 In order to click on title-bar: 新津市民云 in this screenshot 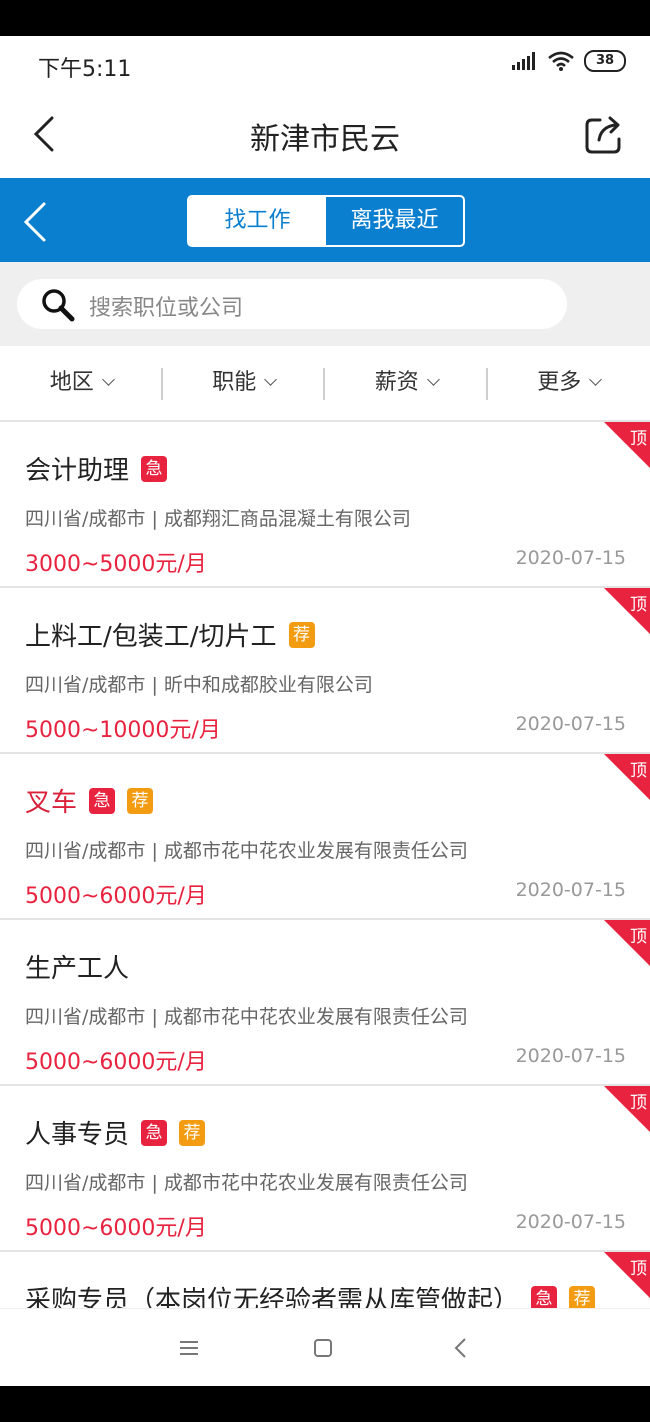, I will do `click(325, 135)`.